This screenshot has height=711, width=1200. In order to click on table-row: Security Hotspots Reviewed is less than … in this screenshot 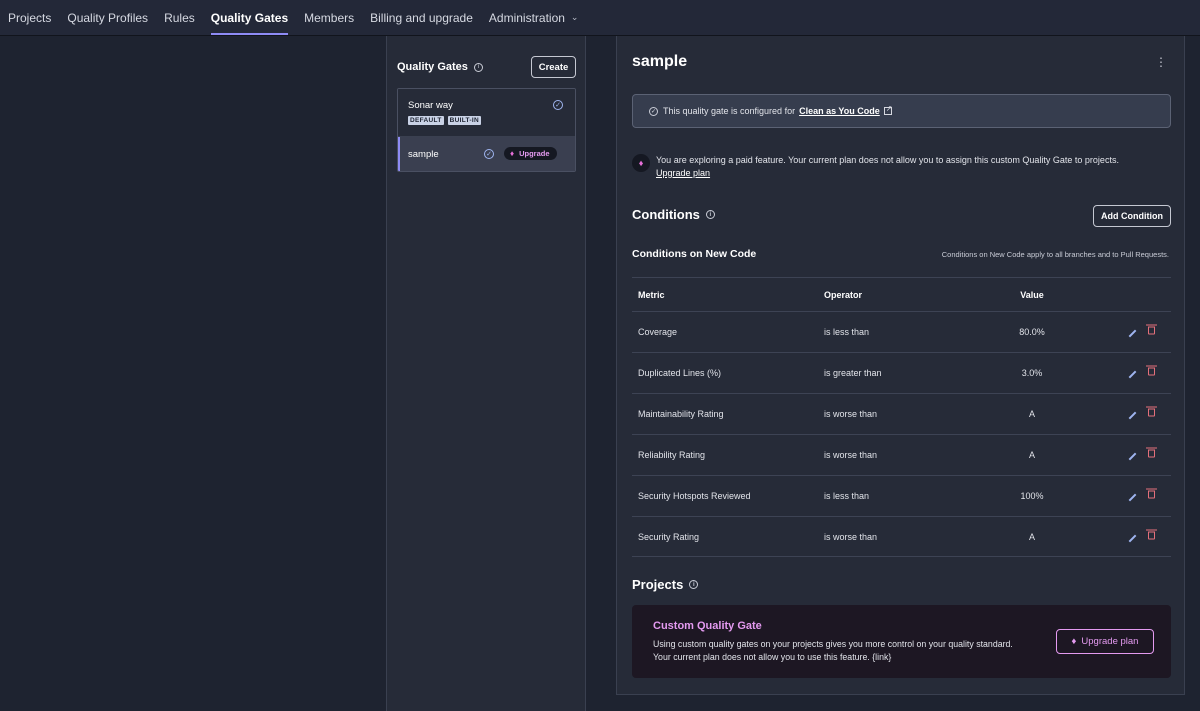, I will do `click(901, 495)`.